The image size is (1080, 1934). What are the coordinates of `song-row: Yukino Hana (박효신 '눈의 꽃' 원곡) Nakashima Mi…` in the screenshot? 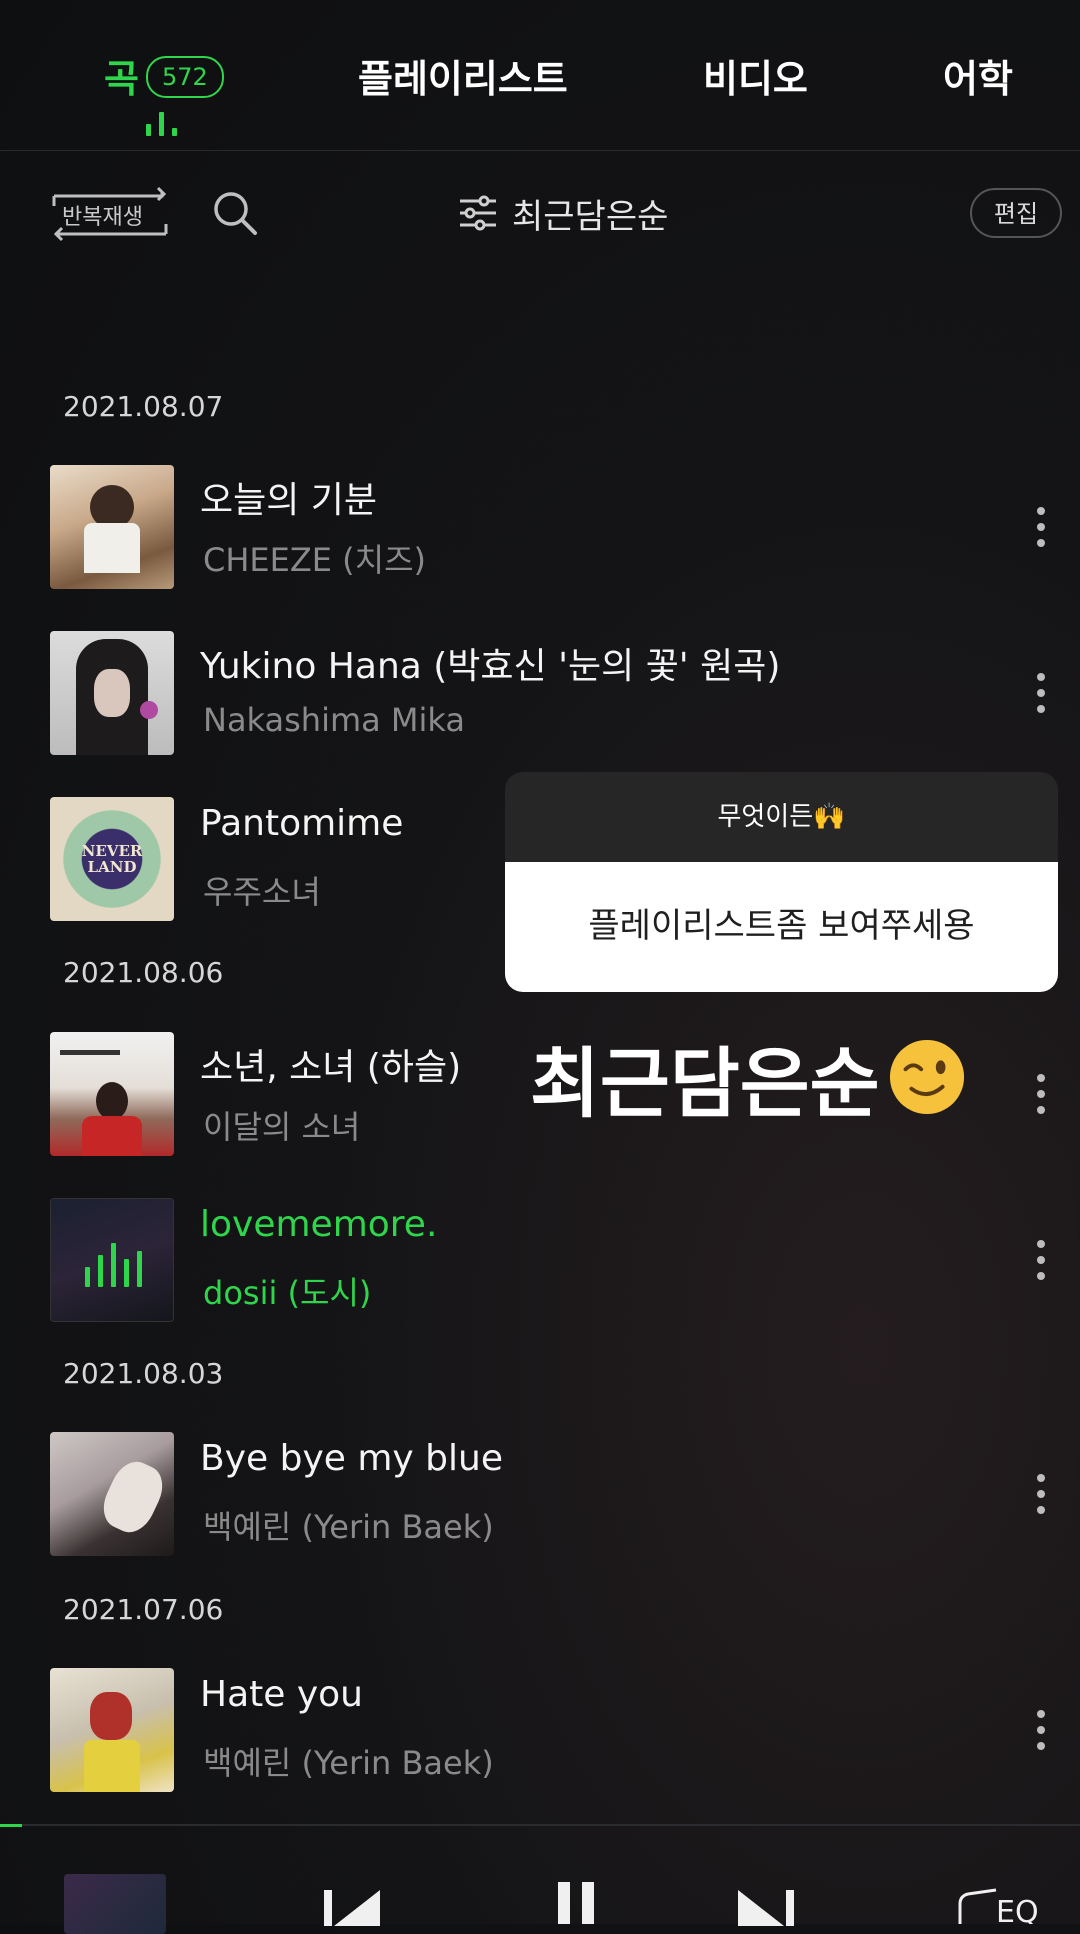 It's located at (540, 693).